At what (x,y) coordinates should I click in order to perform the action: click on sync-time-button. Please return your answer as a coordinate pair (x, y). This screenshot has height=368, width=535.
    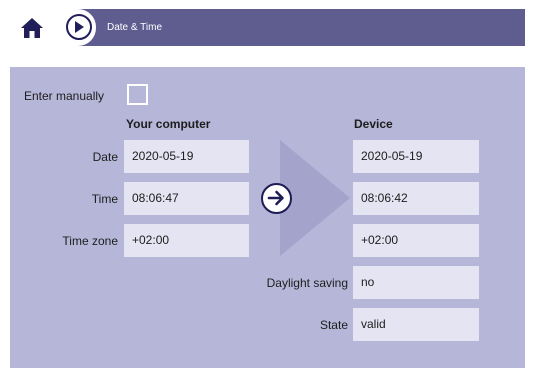
    Looking at the image, I should click on (276, 198).